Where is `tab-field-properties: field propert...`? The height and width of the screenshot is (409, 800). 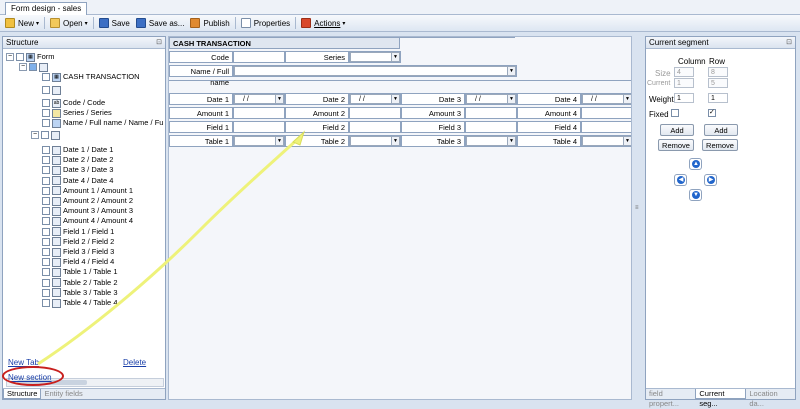
tab-field-properties: field propert... is located at coordinates (670, 398).